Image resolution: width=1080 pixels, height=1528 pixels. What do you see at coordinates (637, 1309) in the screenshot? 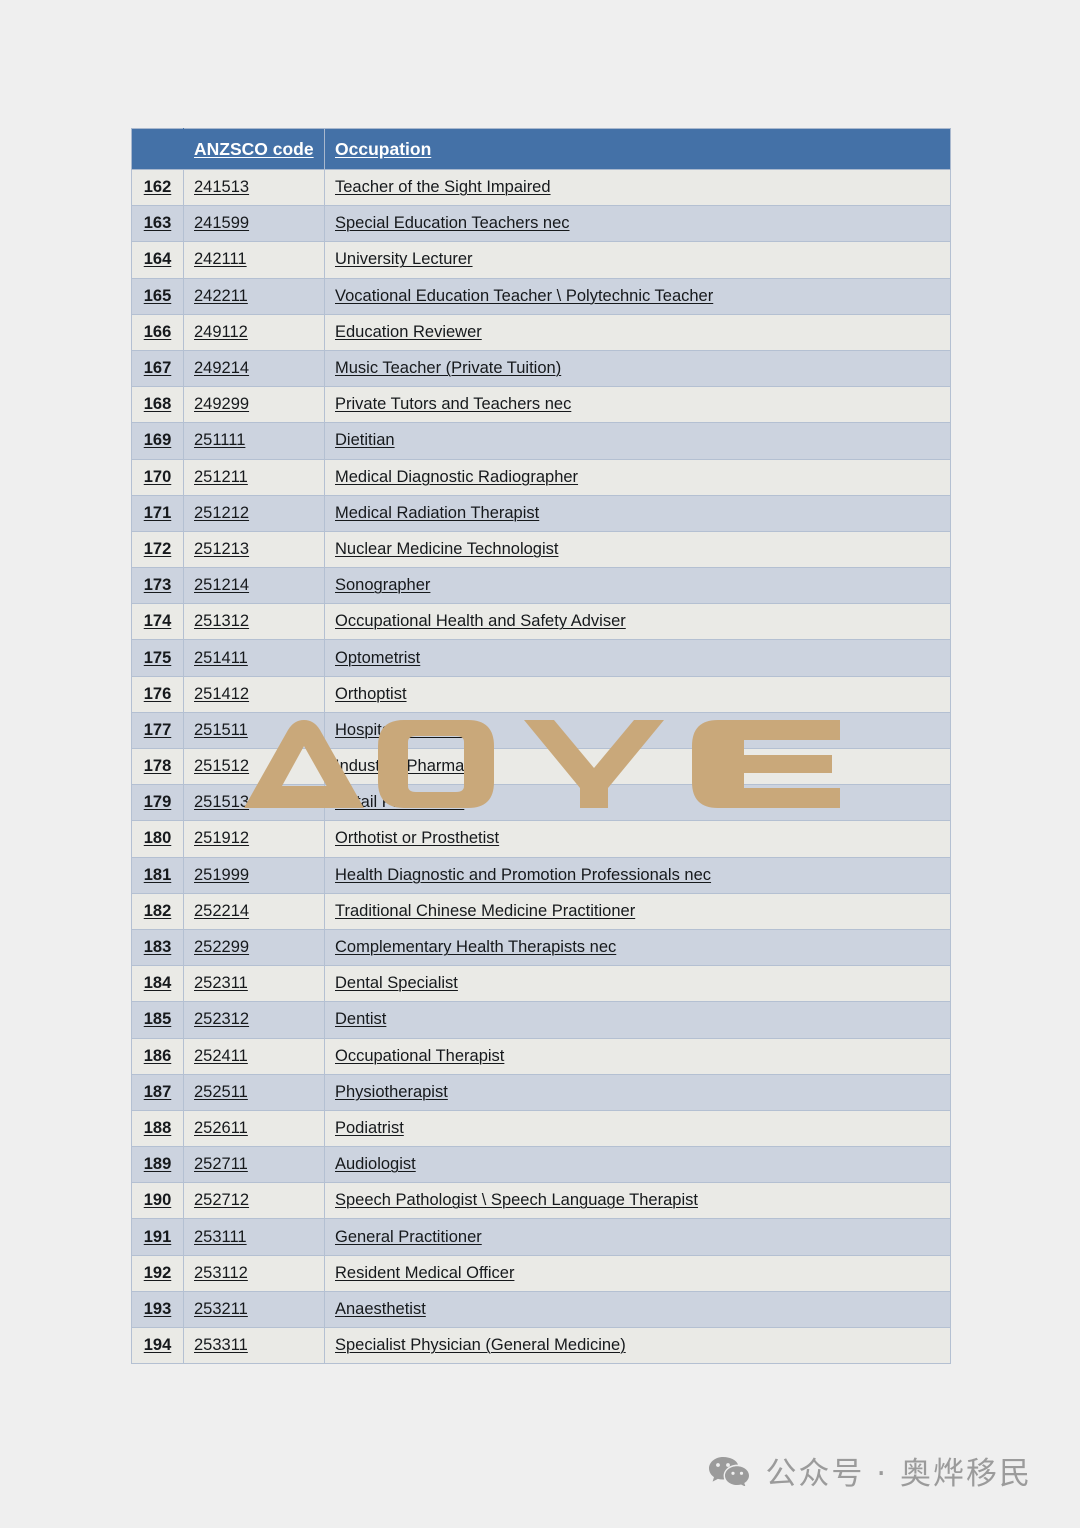
I see `row-occupation: Anaesthetist` at bounding box center [637, 1309].